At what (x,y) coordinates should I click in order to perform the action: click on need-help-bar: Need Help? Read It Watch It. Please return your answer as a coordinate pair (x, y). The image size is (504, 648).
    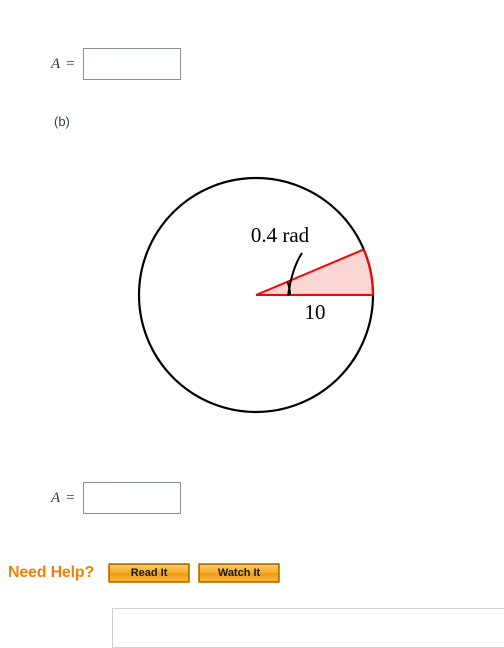
    Looking at the image, I should click on (148, 573).